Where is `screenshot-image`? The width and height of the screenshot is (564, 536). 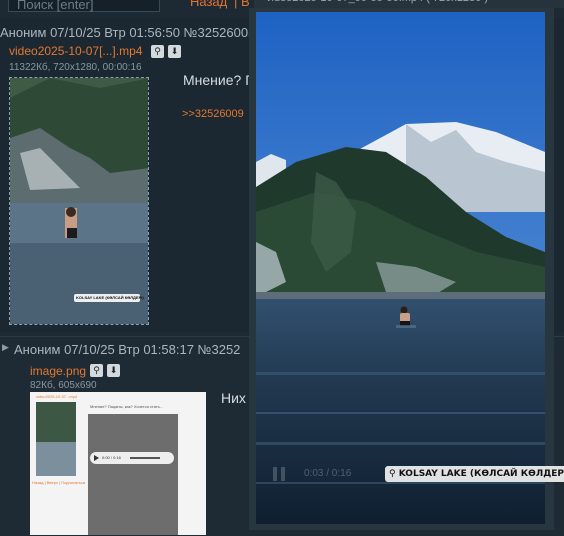
screenshot-image is located at coordinates (118, 463).